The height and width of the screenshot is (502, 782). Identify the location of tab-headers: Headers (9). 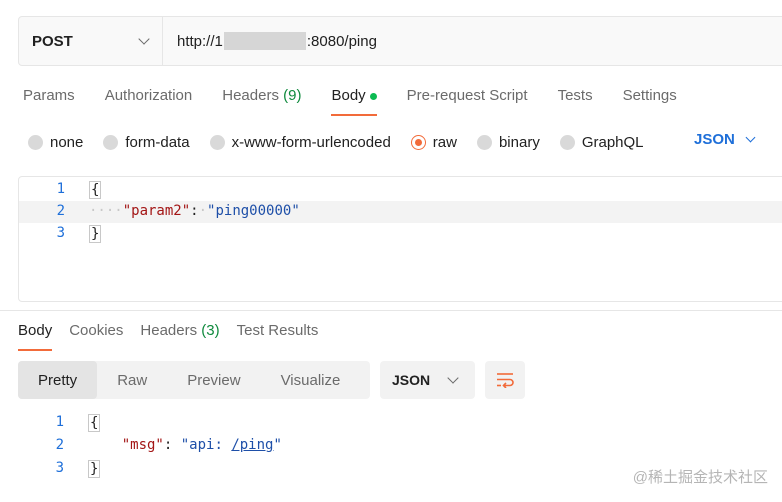
(261, 101).